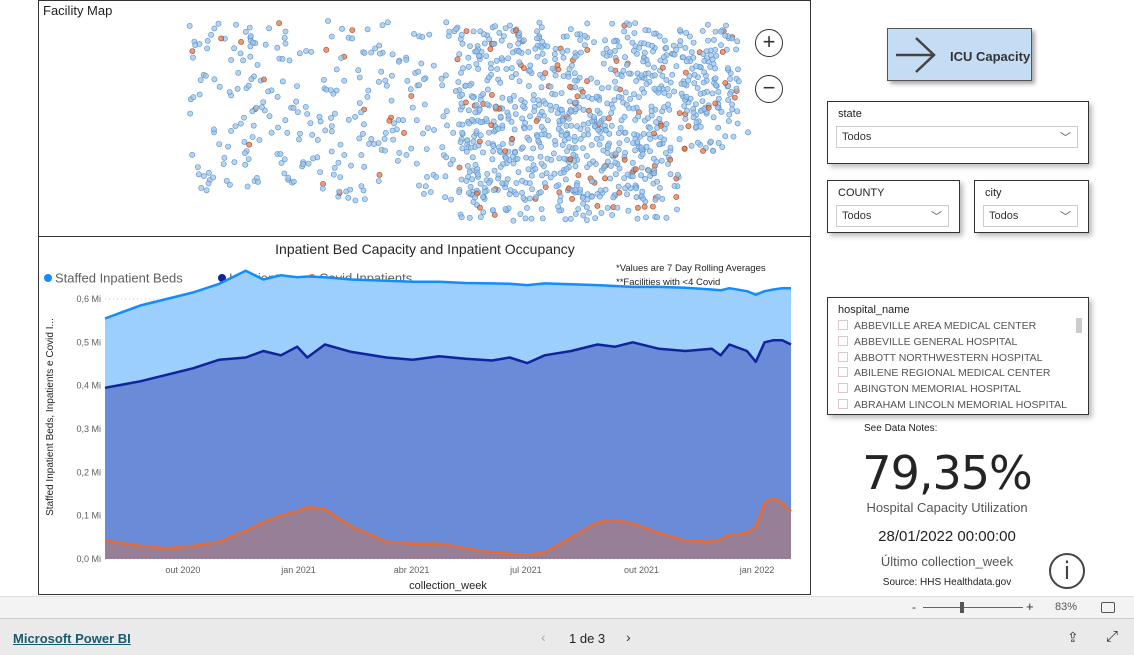 This screenshot has width=1134, height=655. What do you see at coordinates (88, 299) in the screenshot?
I see `y-tick-label: 0,6 Mi` at bounding box center [88, 299].